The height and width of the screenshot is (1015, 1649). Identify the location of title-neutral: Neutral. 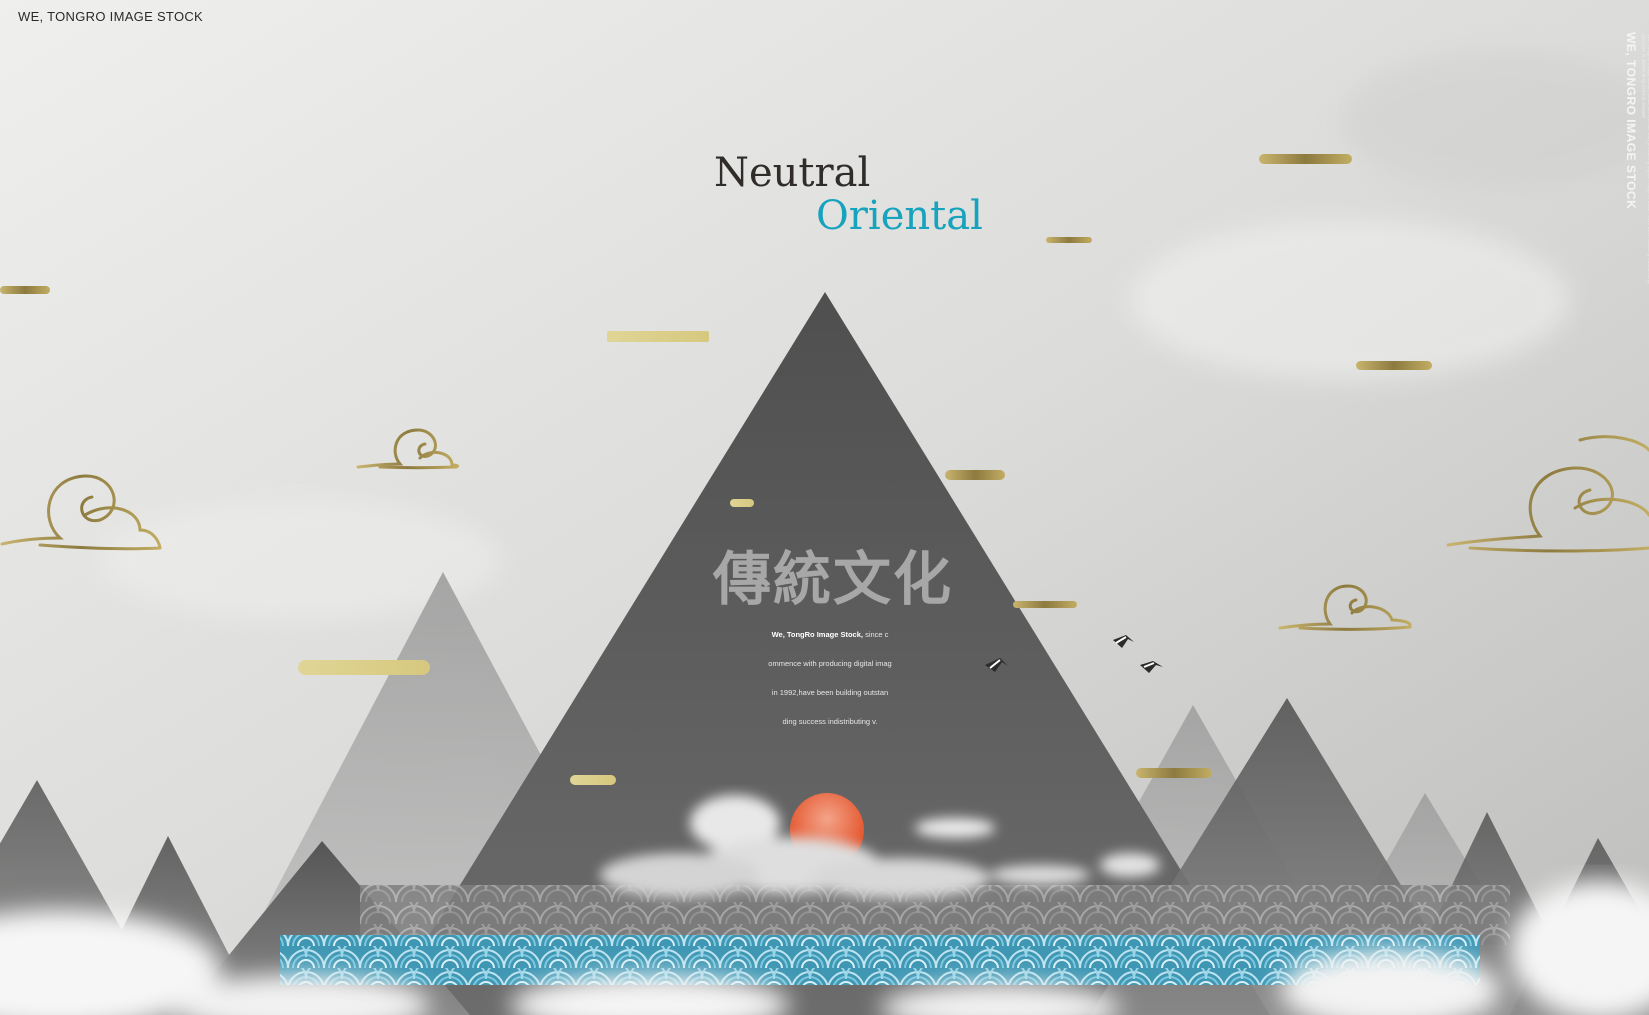
(792, 173).